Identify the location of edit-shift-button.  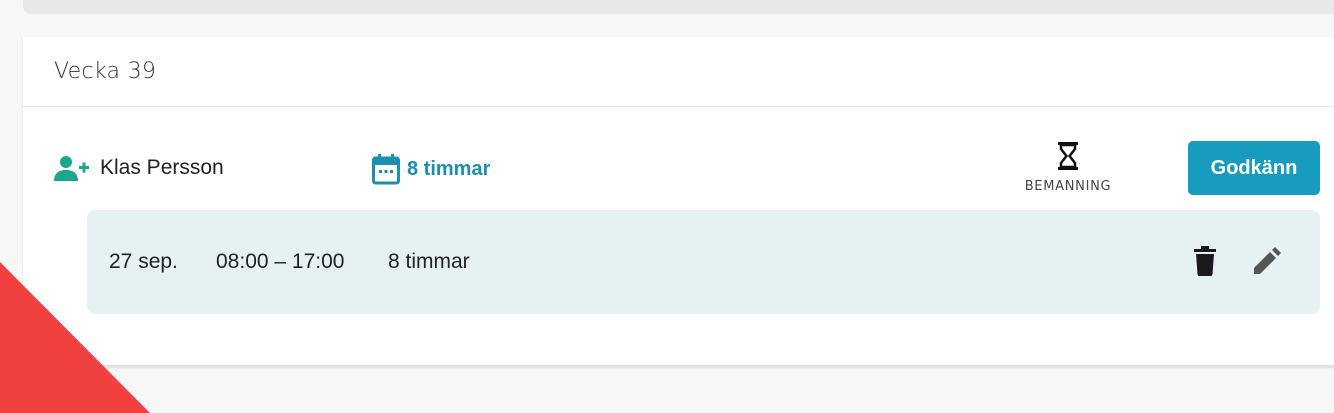
(1267, 262).